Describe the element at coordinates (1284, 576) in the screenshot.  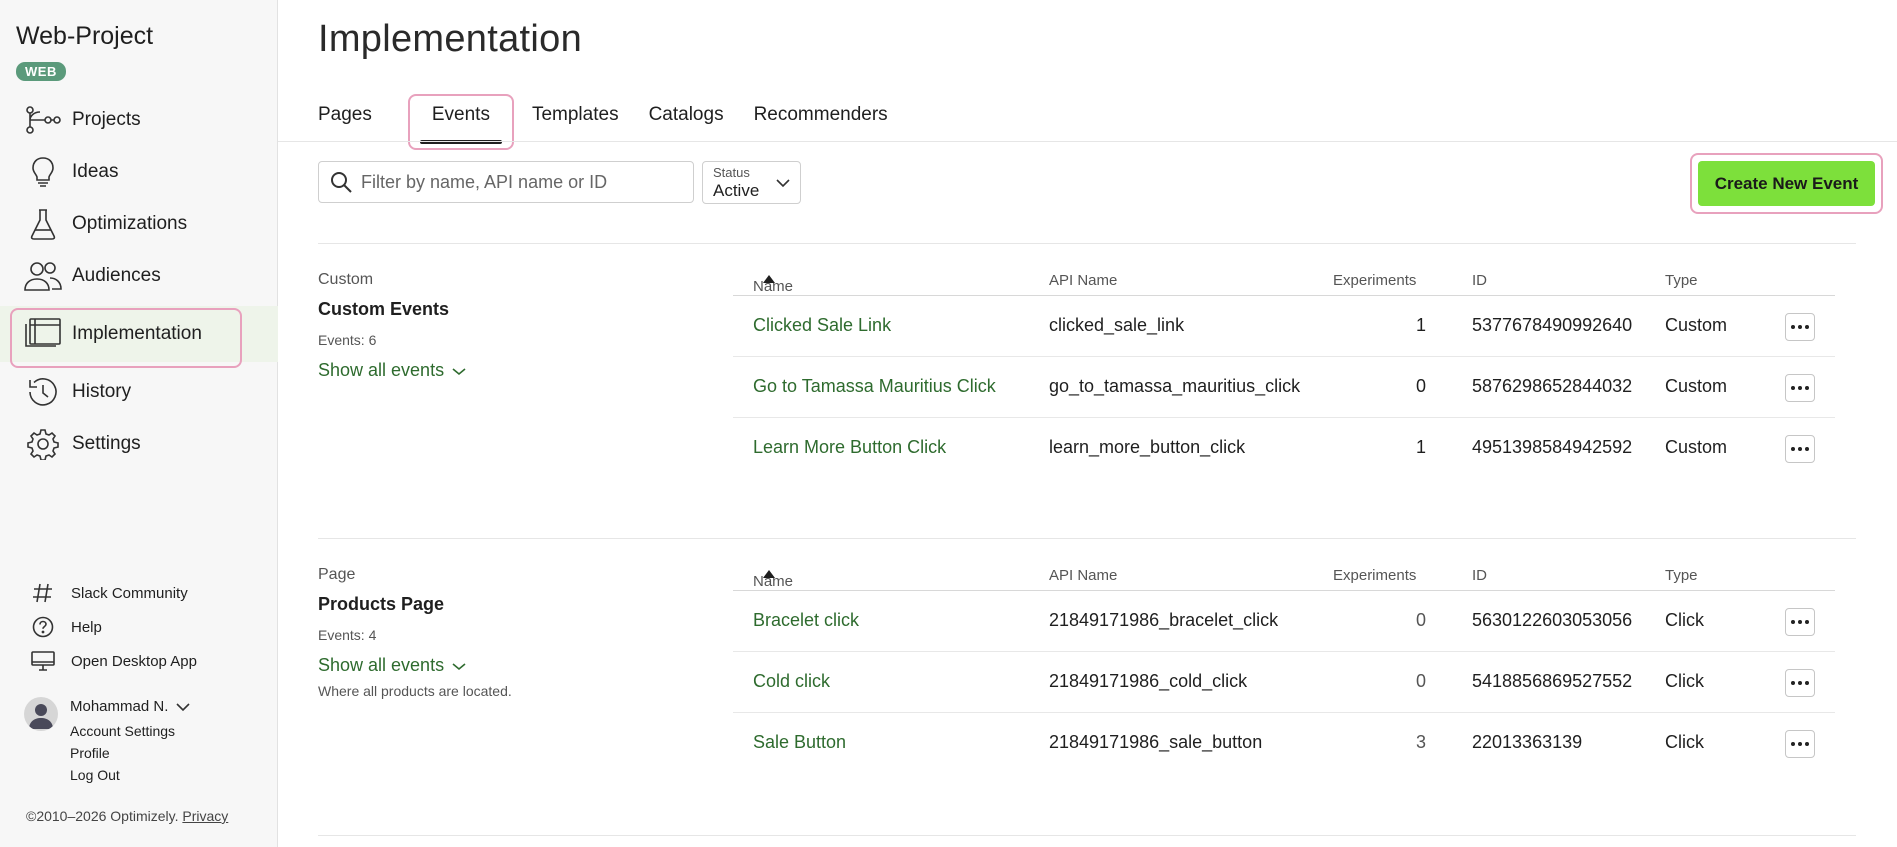
I see `table-header: Name API Name Experiments ID Type` at that location.